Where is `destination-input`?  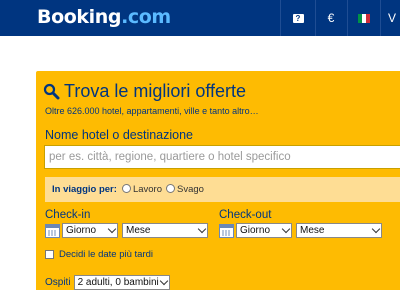 destination-input is located at coordinates (222, 157).